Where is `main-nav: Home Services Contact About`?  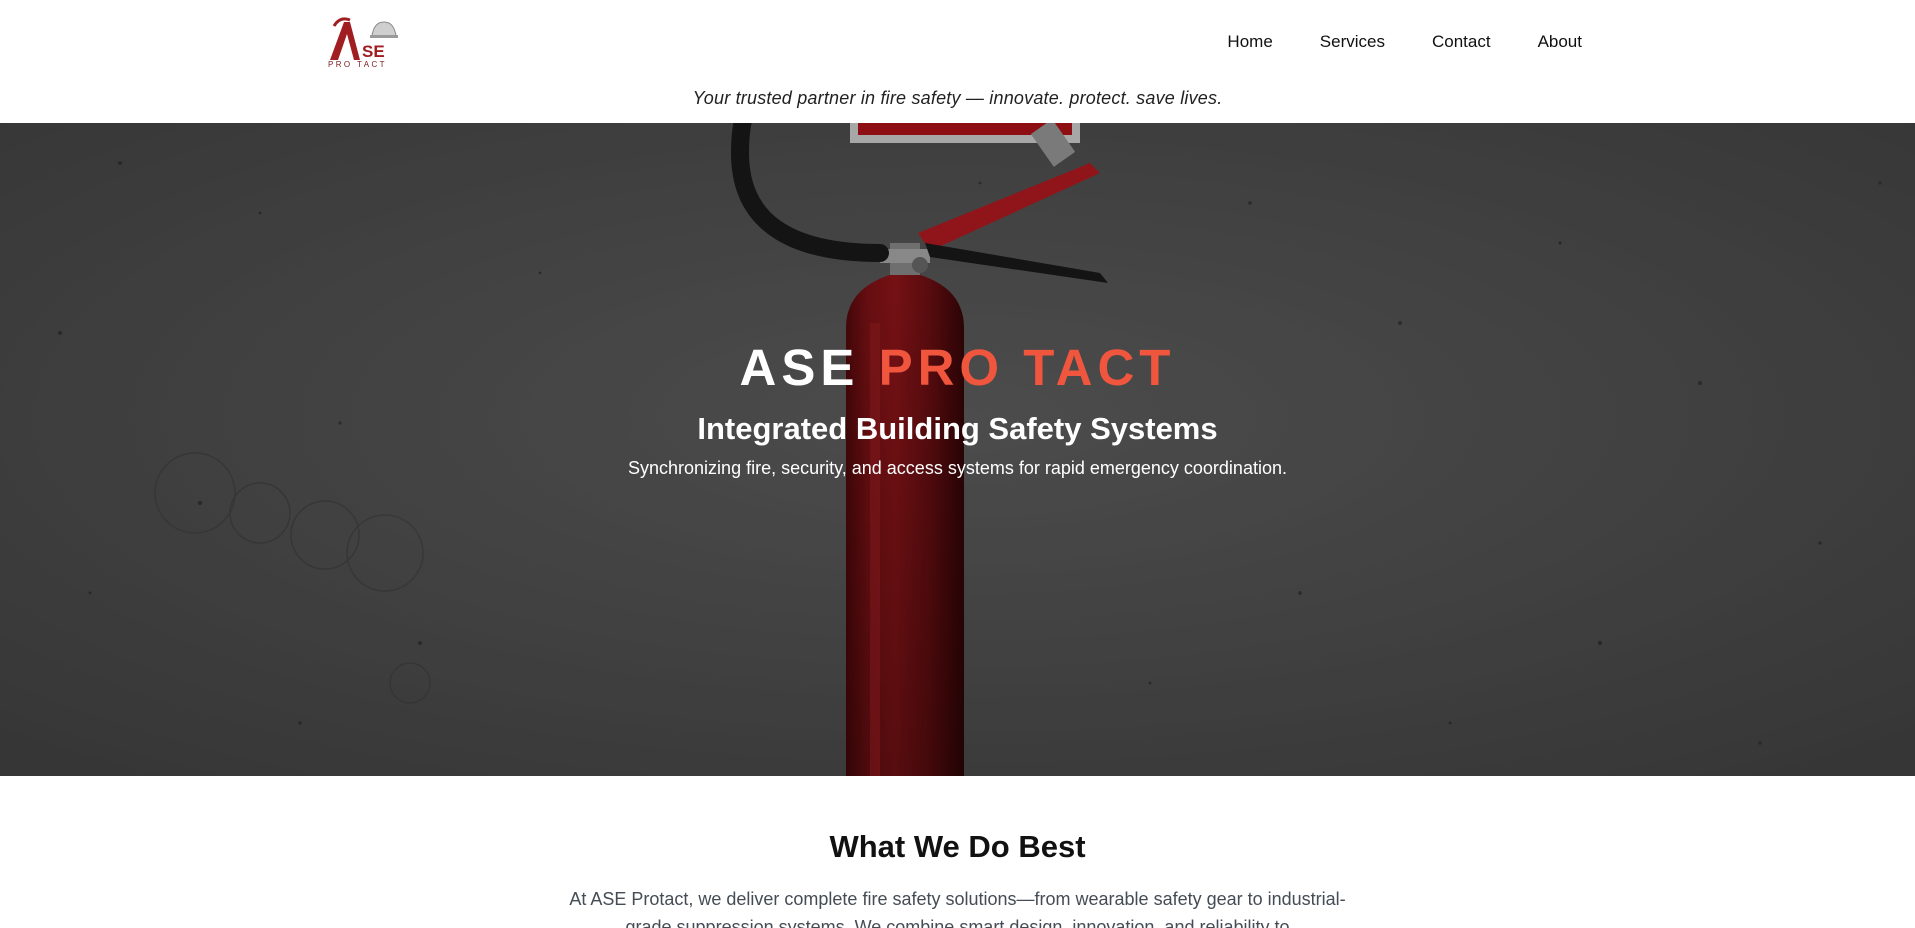 main-nav: Home Services Contact About is located at coordinates (1404, 42).